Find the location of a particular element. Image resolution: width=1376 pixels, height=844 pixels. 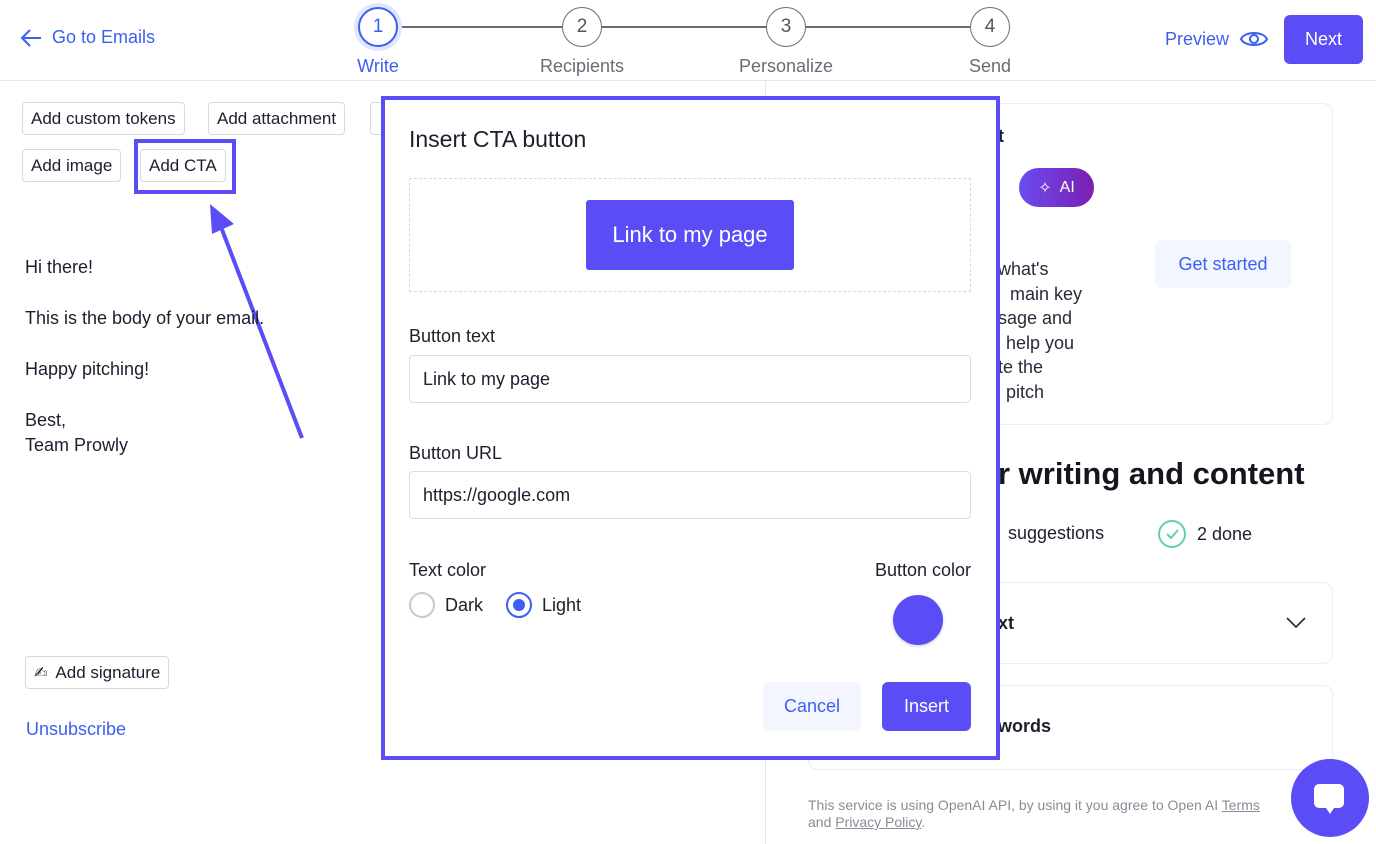

accordion-1-title: xt is located at coordinates (1006, 623).